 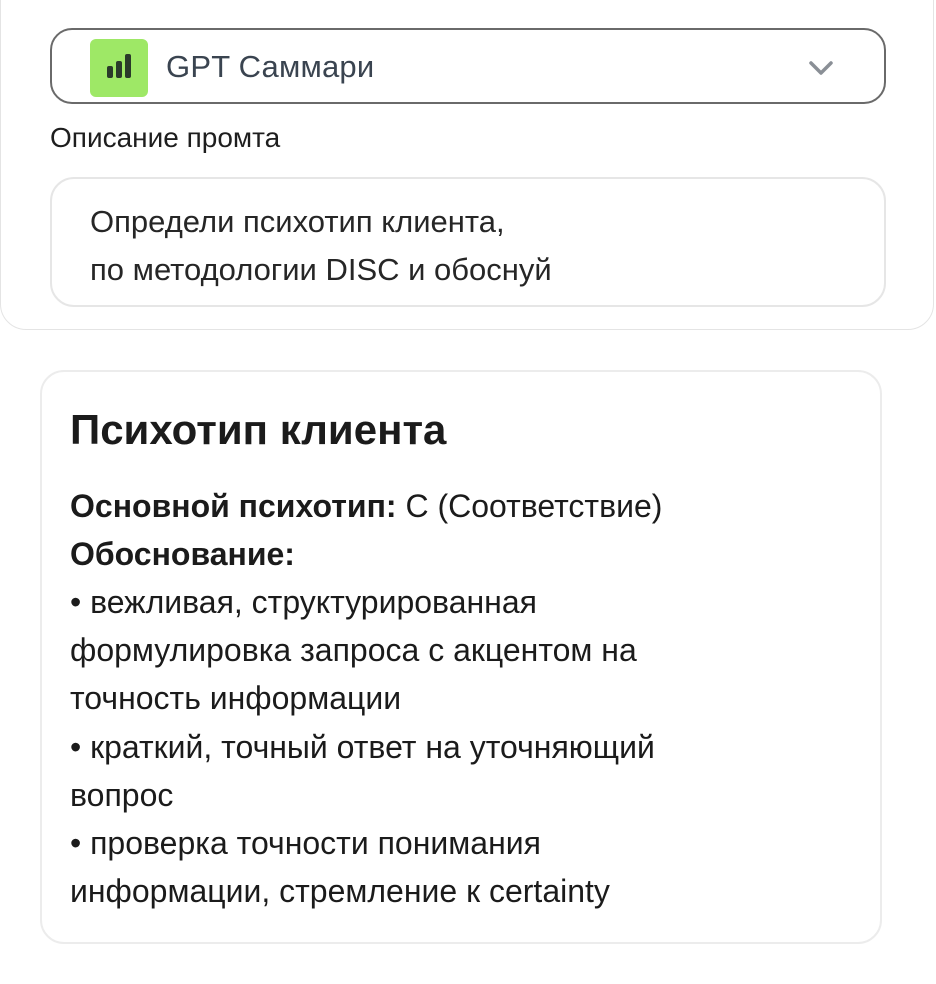 I want to click on rationale-label: Обоснование:, so click(x=182, y=554).